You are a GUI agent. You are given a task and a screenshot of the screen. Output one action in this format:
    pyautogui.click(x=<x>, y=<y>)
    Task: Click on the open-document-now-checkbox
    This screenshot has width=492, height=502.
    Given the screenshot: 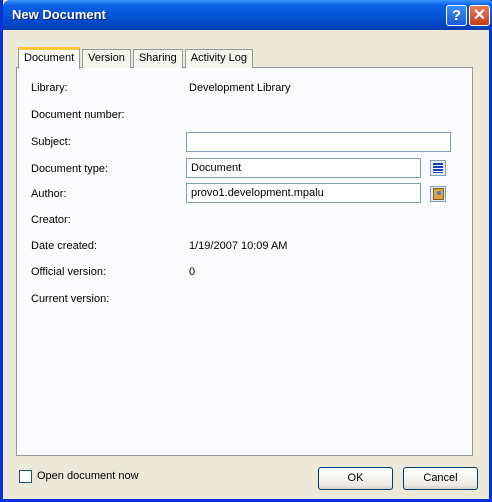 What is the action you would take?
    pyautogui.click(x=25, y=476)
    